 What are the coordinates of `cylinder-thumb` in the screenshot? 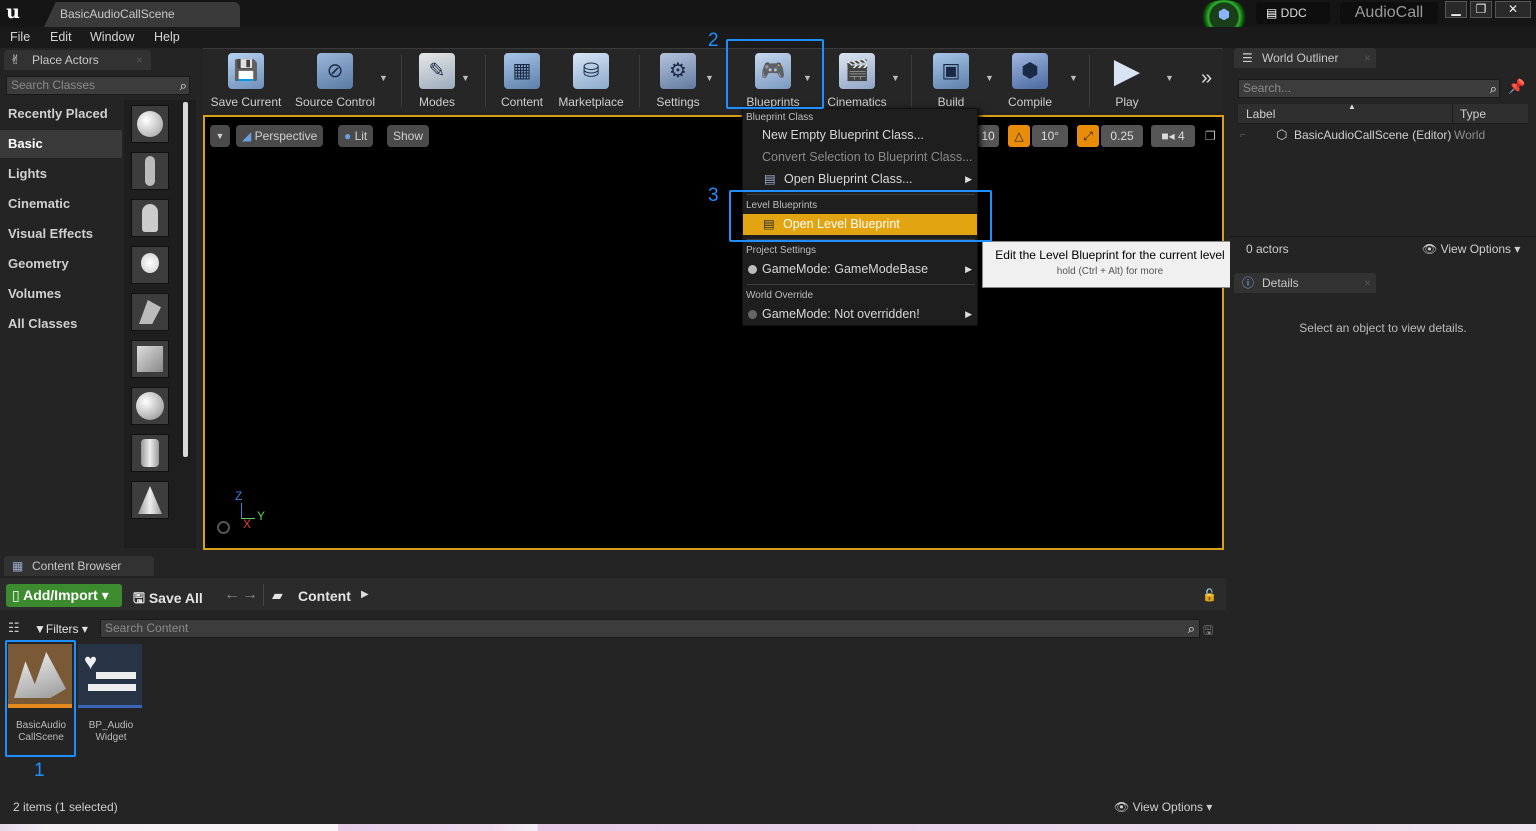 It's located at (150, 453).